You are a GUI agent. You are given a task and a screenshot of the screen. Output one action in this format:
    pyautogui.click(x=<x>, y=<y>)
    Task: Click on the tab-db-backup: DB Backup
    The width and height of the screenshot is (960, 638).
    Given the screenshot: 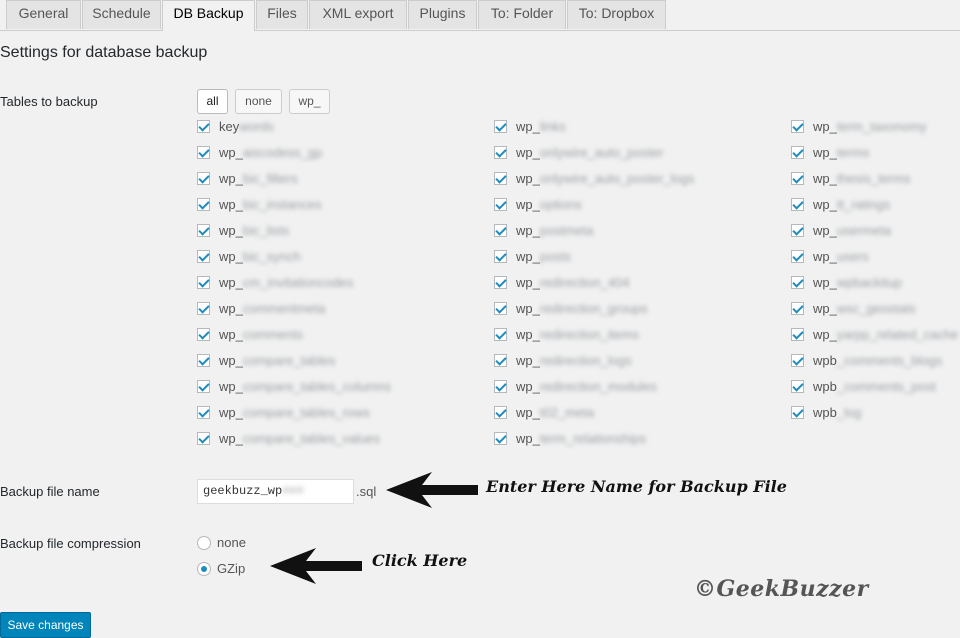 What is the action you would take?
    pyautogui.click(x=208, y=15)
    